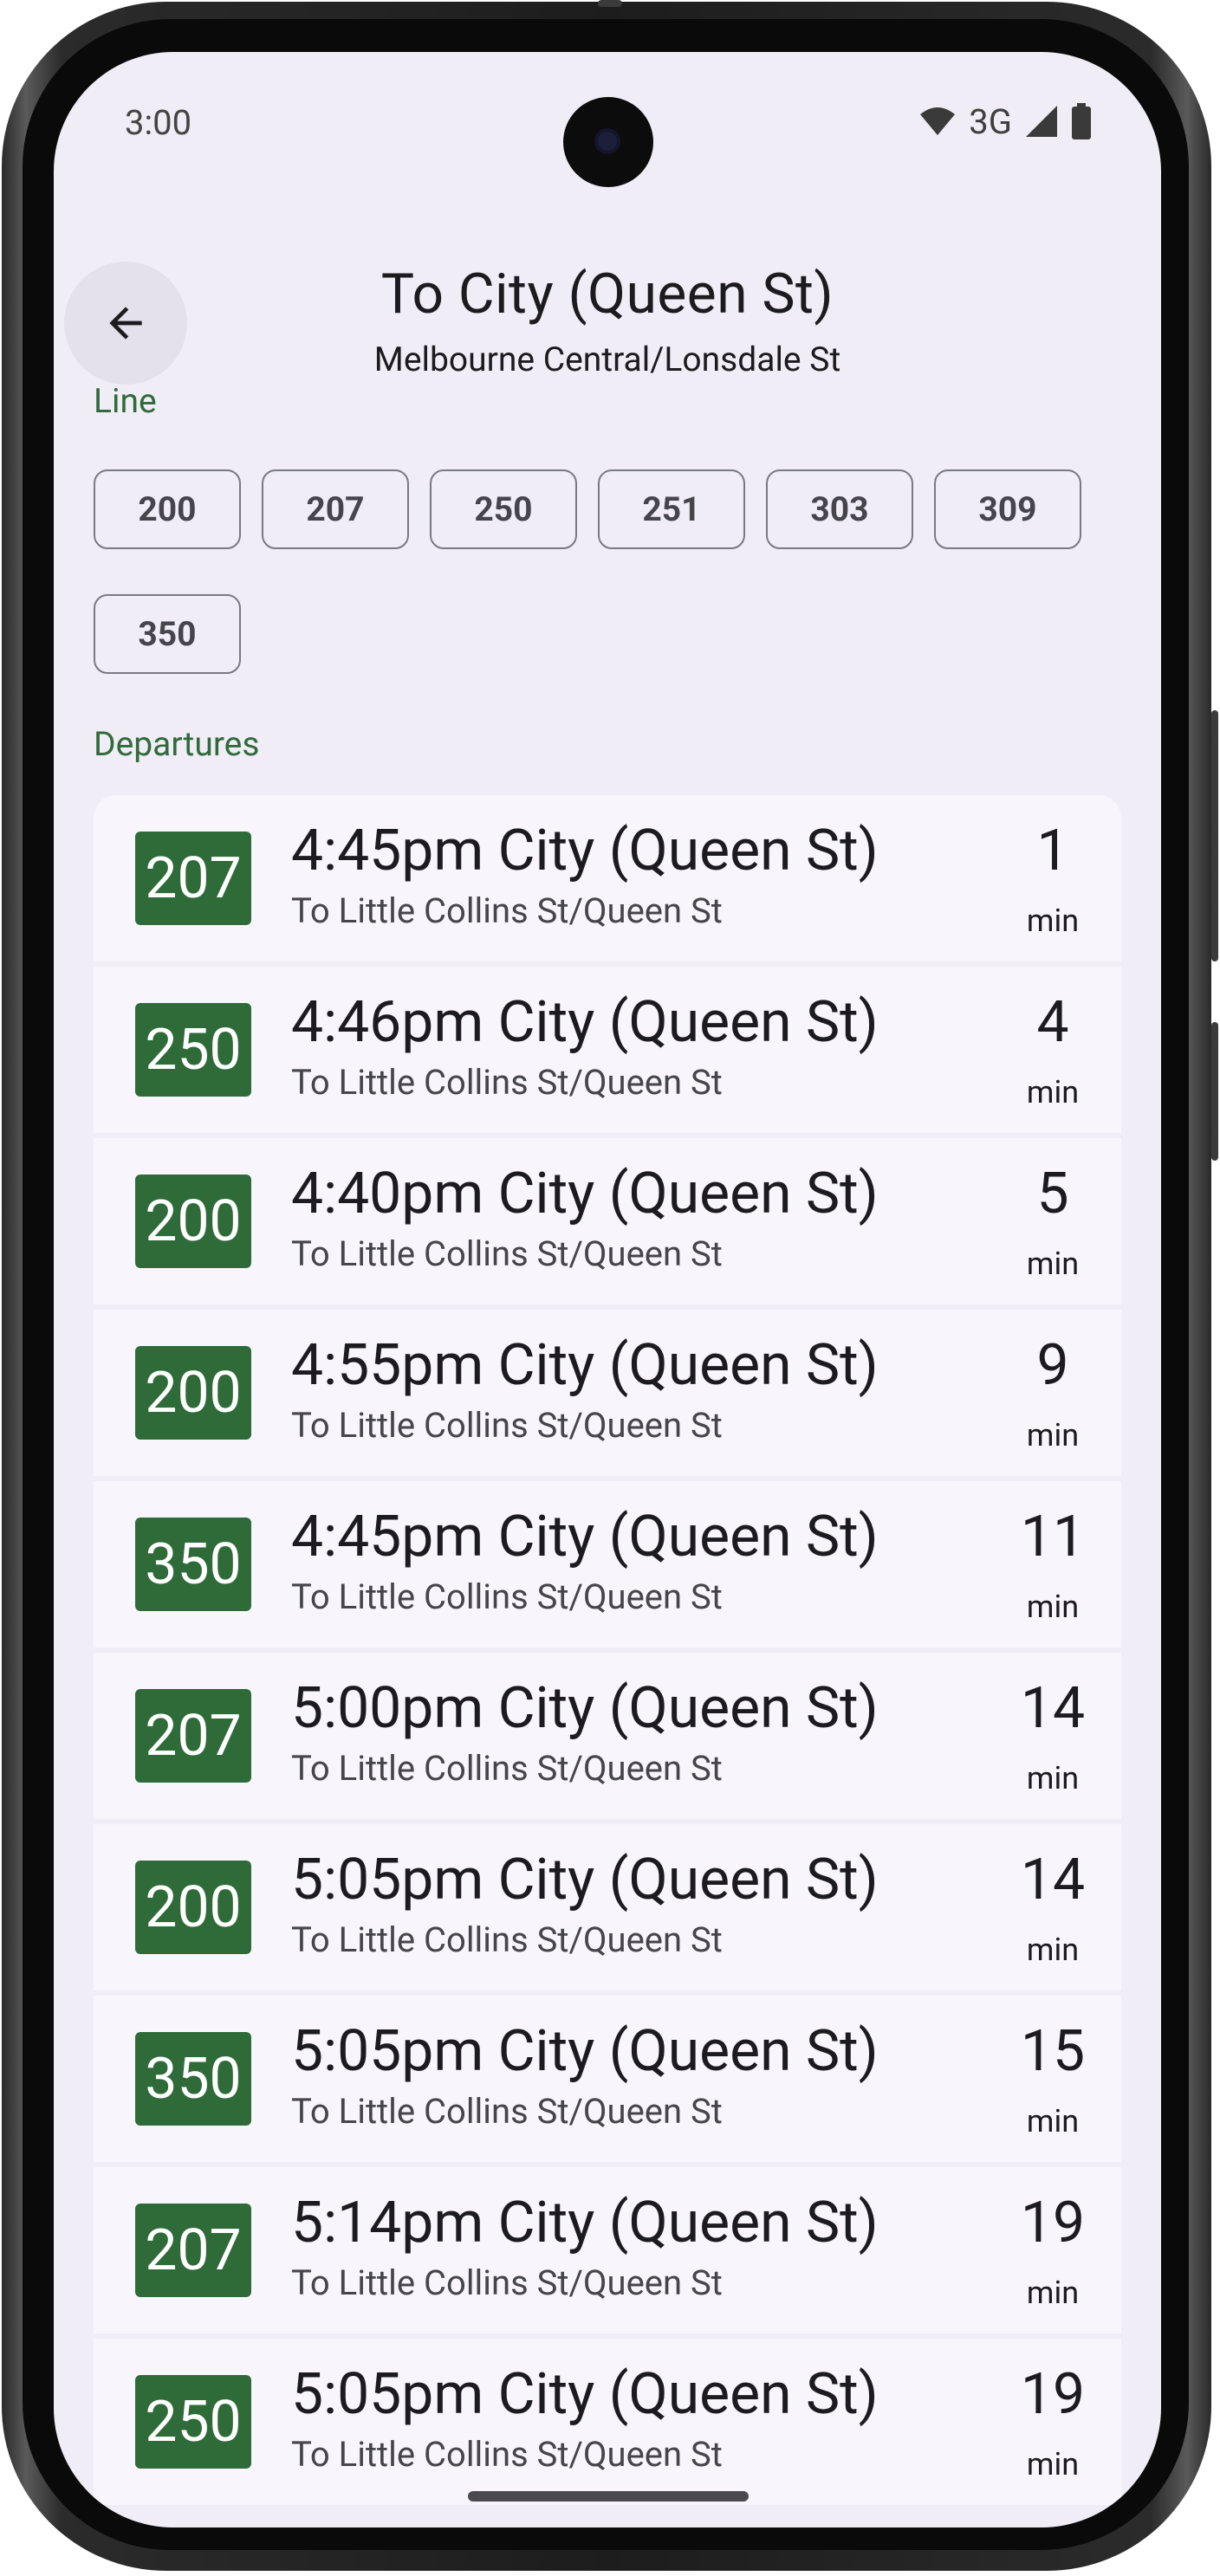 Image resolution: width=1220 pixels, height=2576 pixels. What do you see at coordinates (1052, 1365) in the screenshot?
I see `minutes-value: 9` at bounding box center [1052, 1365].